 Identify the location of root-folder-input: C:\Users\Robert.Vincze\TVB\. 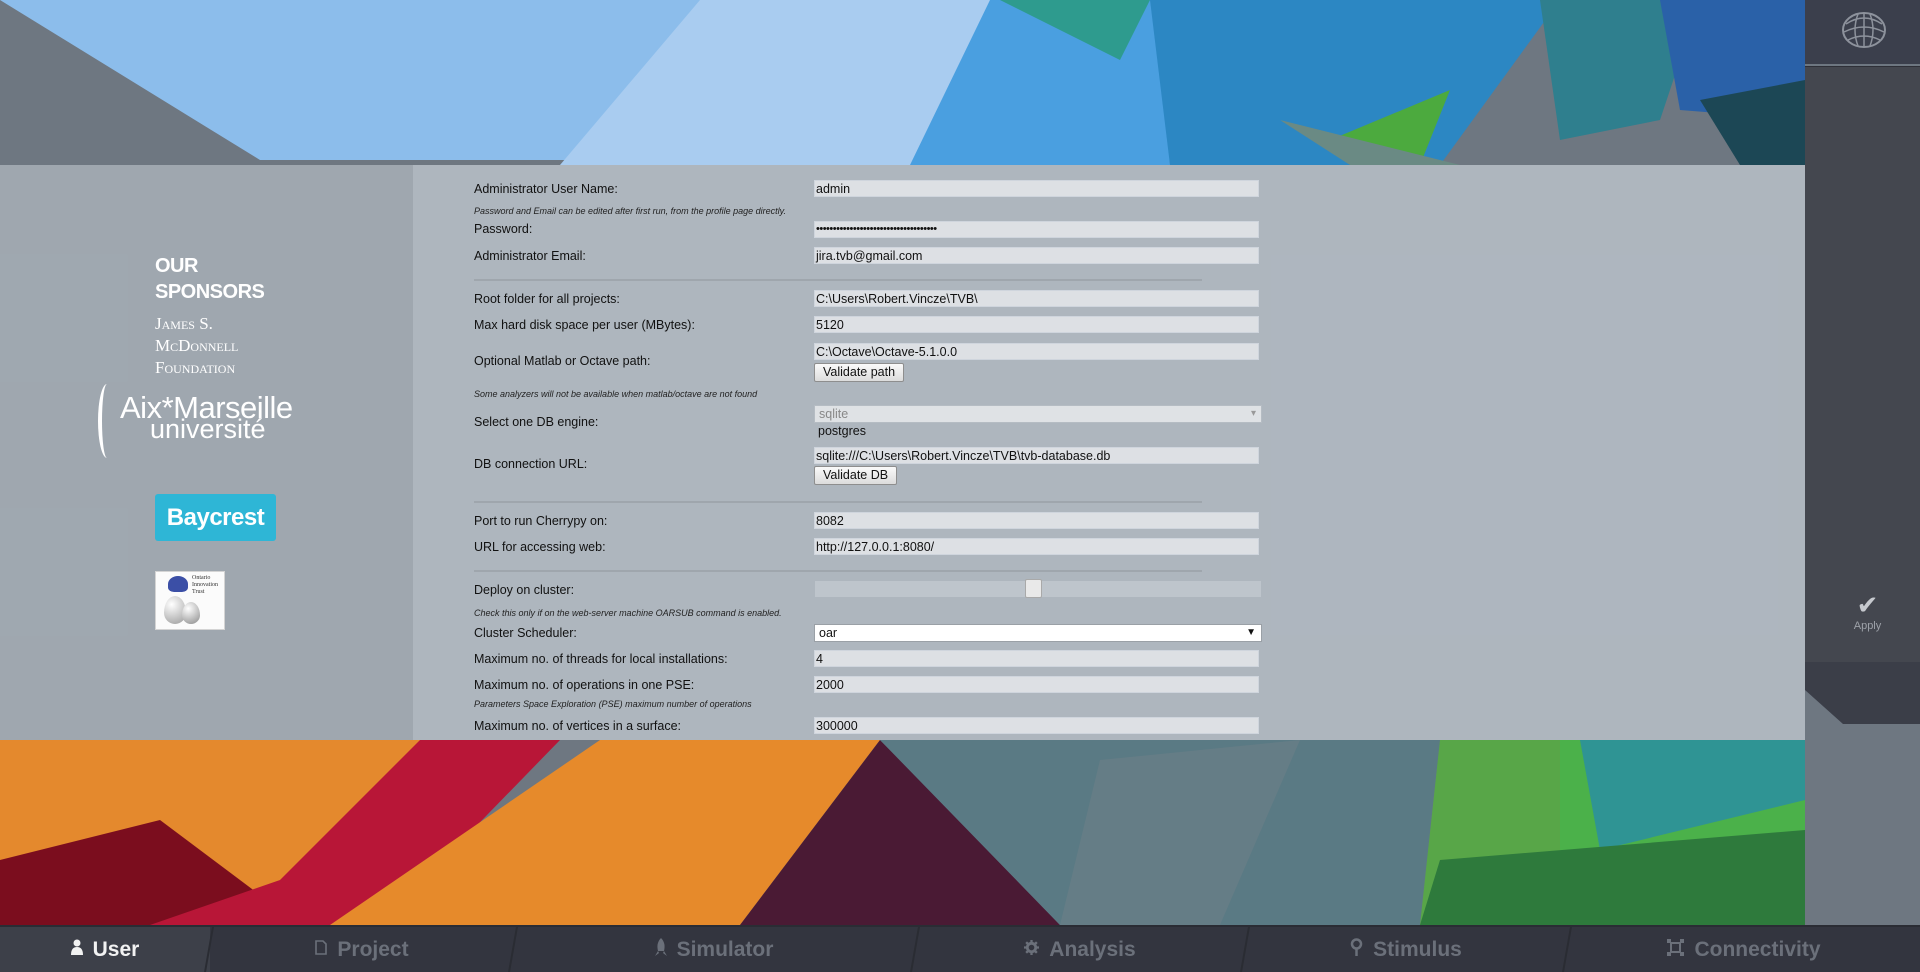
(1036, 298).